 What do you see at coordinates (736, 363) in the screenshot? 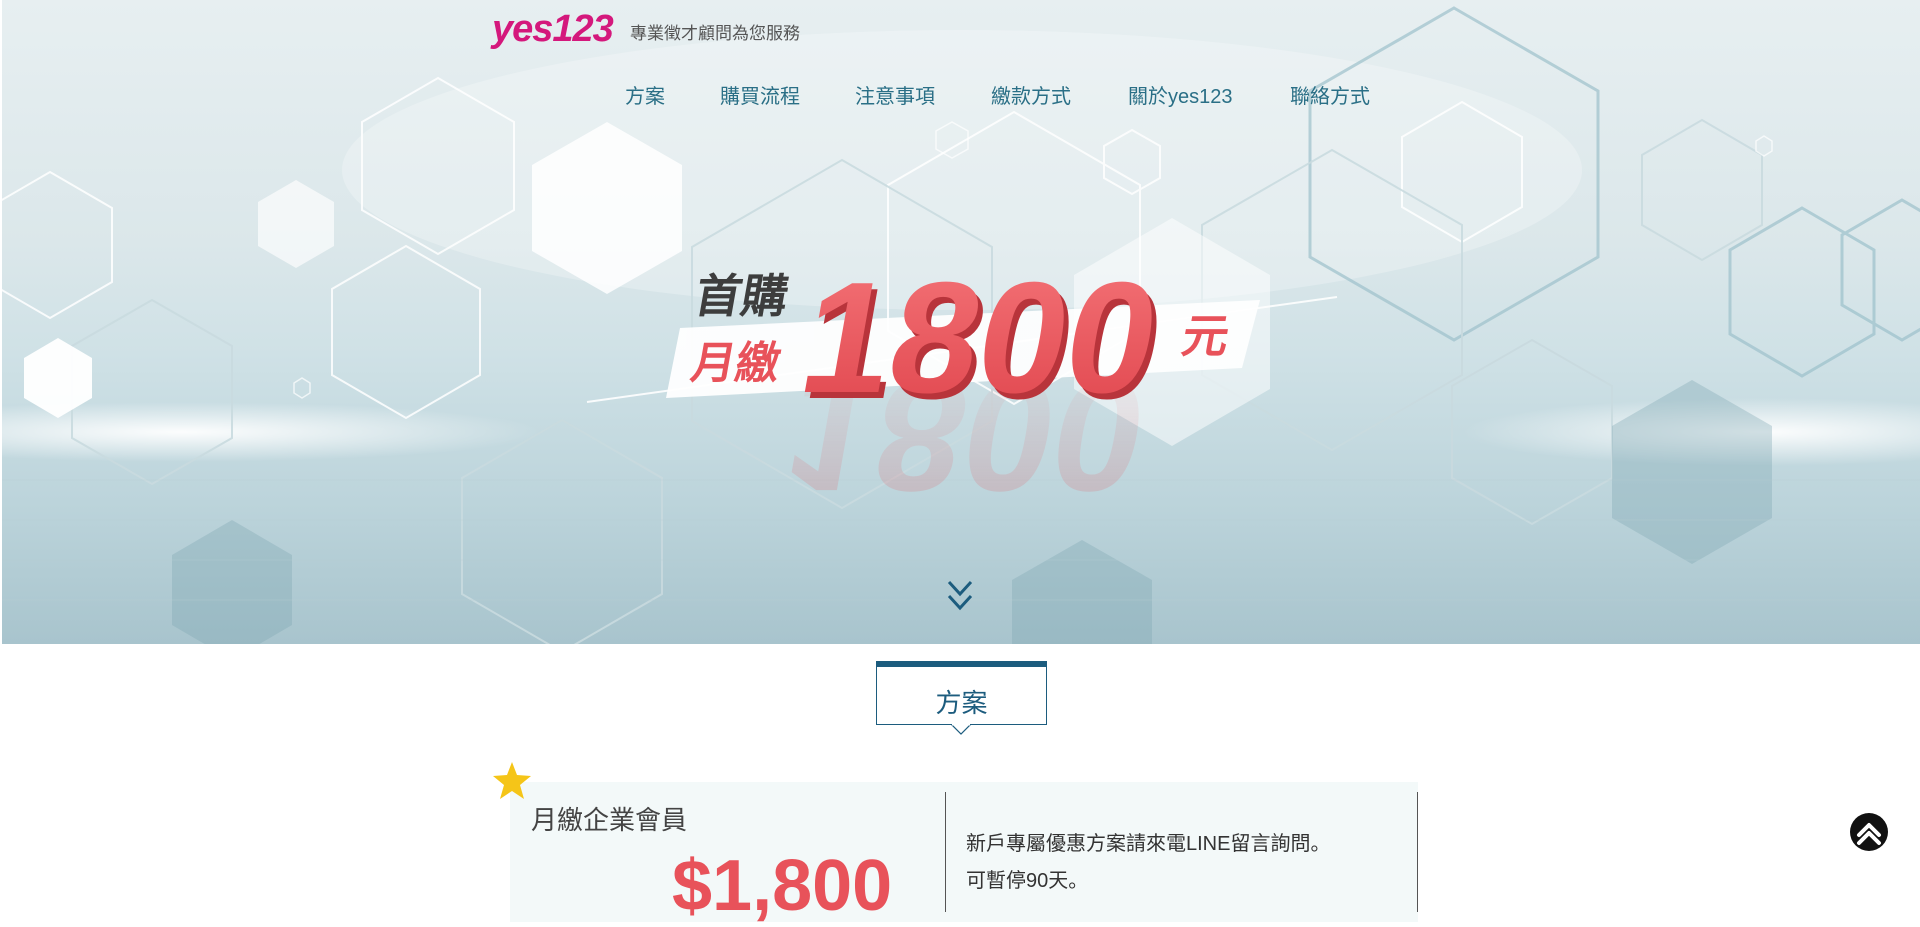
I see `promo-line2: 月繳` at bounding box center [736, 363].